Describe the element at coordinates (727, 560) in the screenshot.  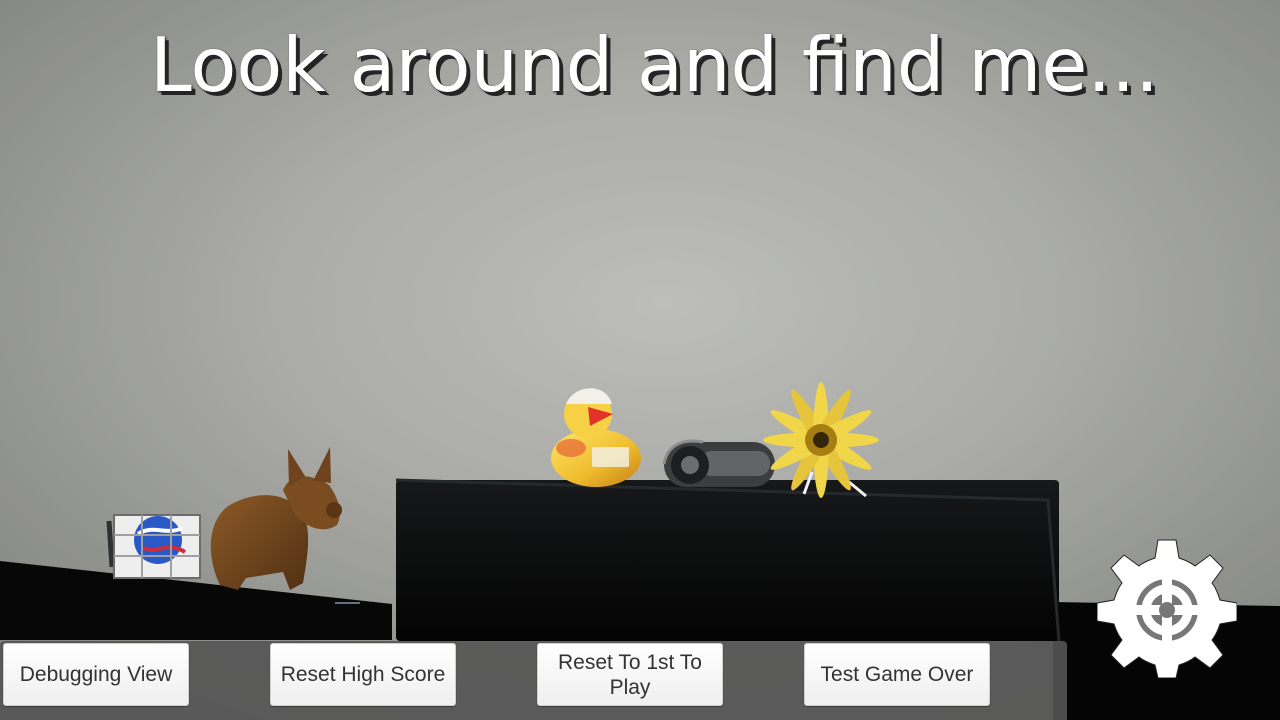
I see `monitor-box` at that location.